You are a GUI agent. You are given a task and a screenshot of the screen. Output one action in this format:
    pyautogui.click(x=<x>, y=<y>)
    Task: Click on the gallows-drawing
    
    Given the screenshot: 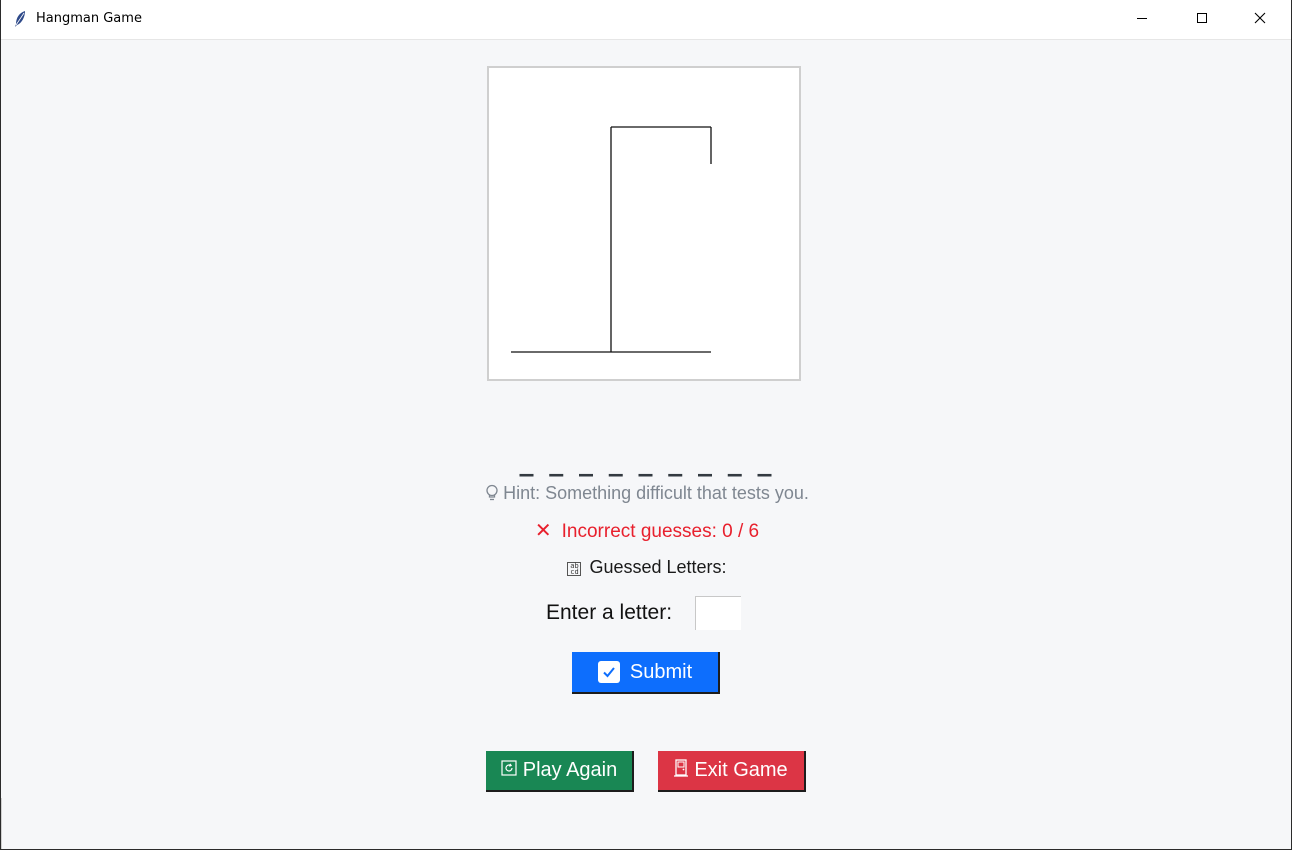 What is the action you would take?
    pyautogui.click(x=611, y=239)
    